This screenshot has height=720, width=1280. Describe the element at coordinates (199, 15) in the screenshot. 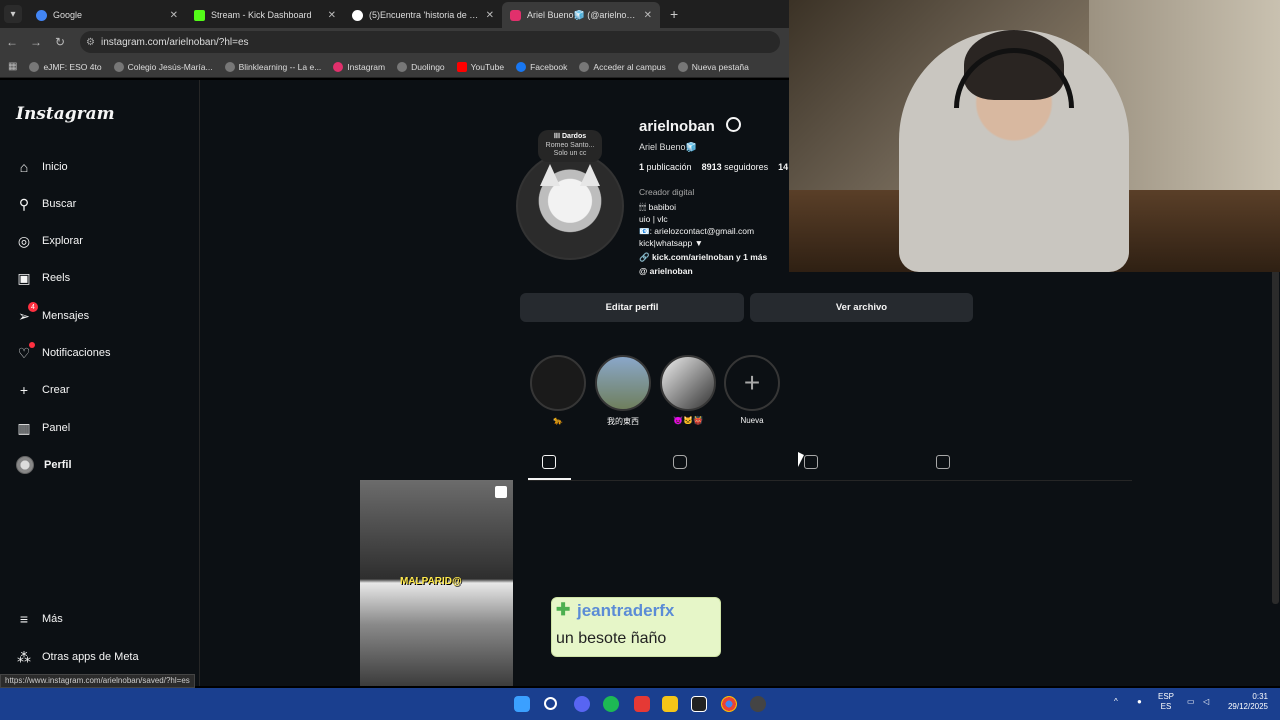

I see `kick-favicon-icon` at that location.